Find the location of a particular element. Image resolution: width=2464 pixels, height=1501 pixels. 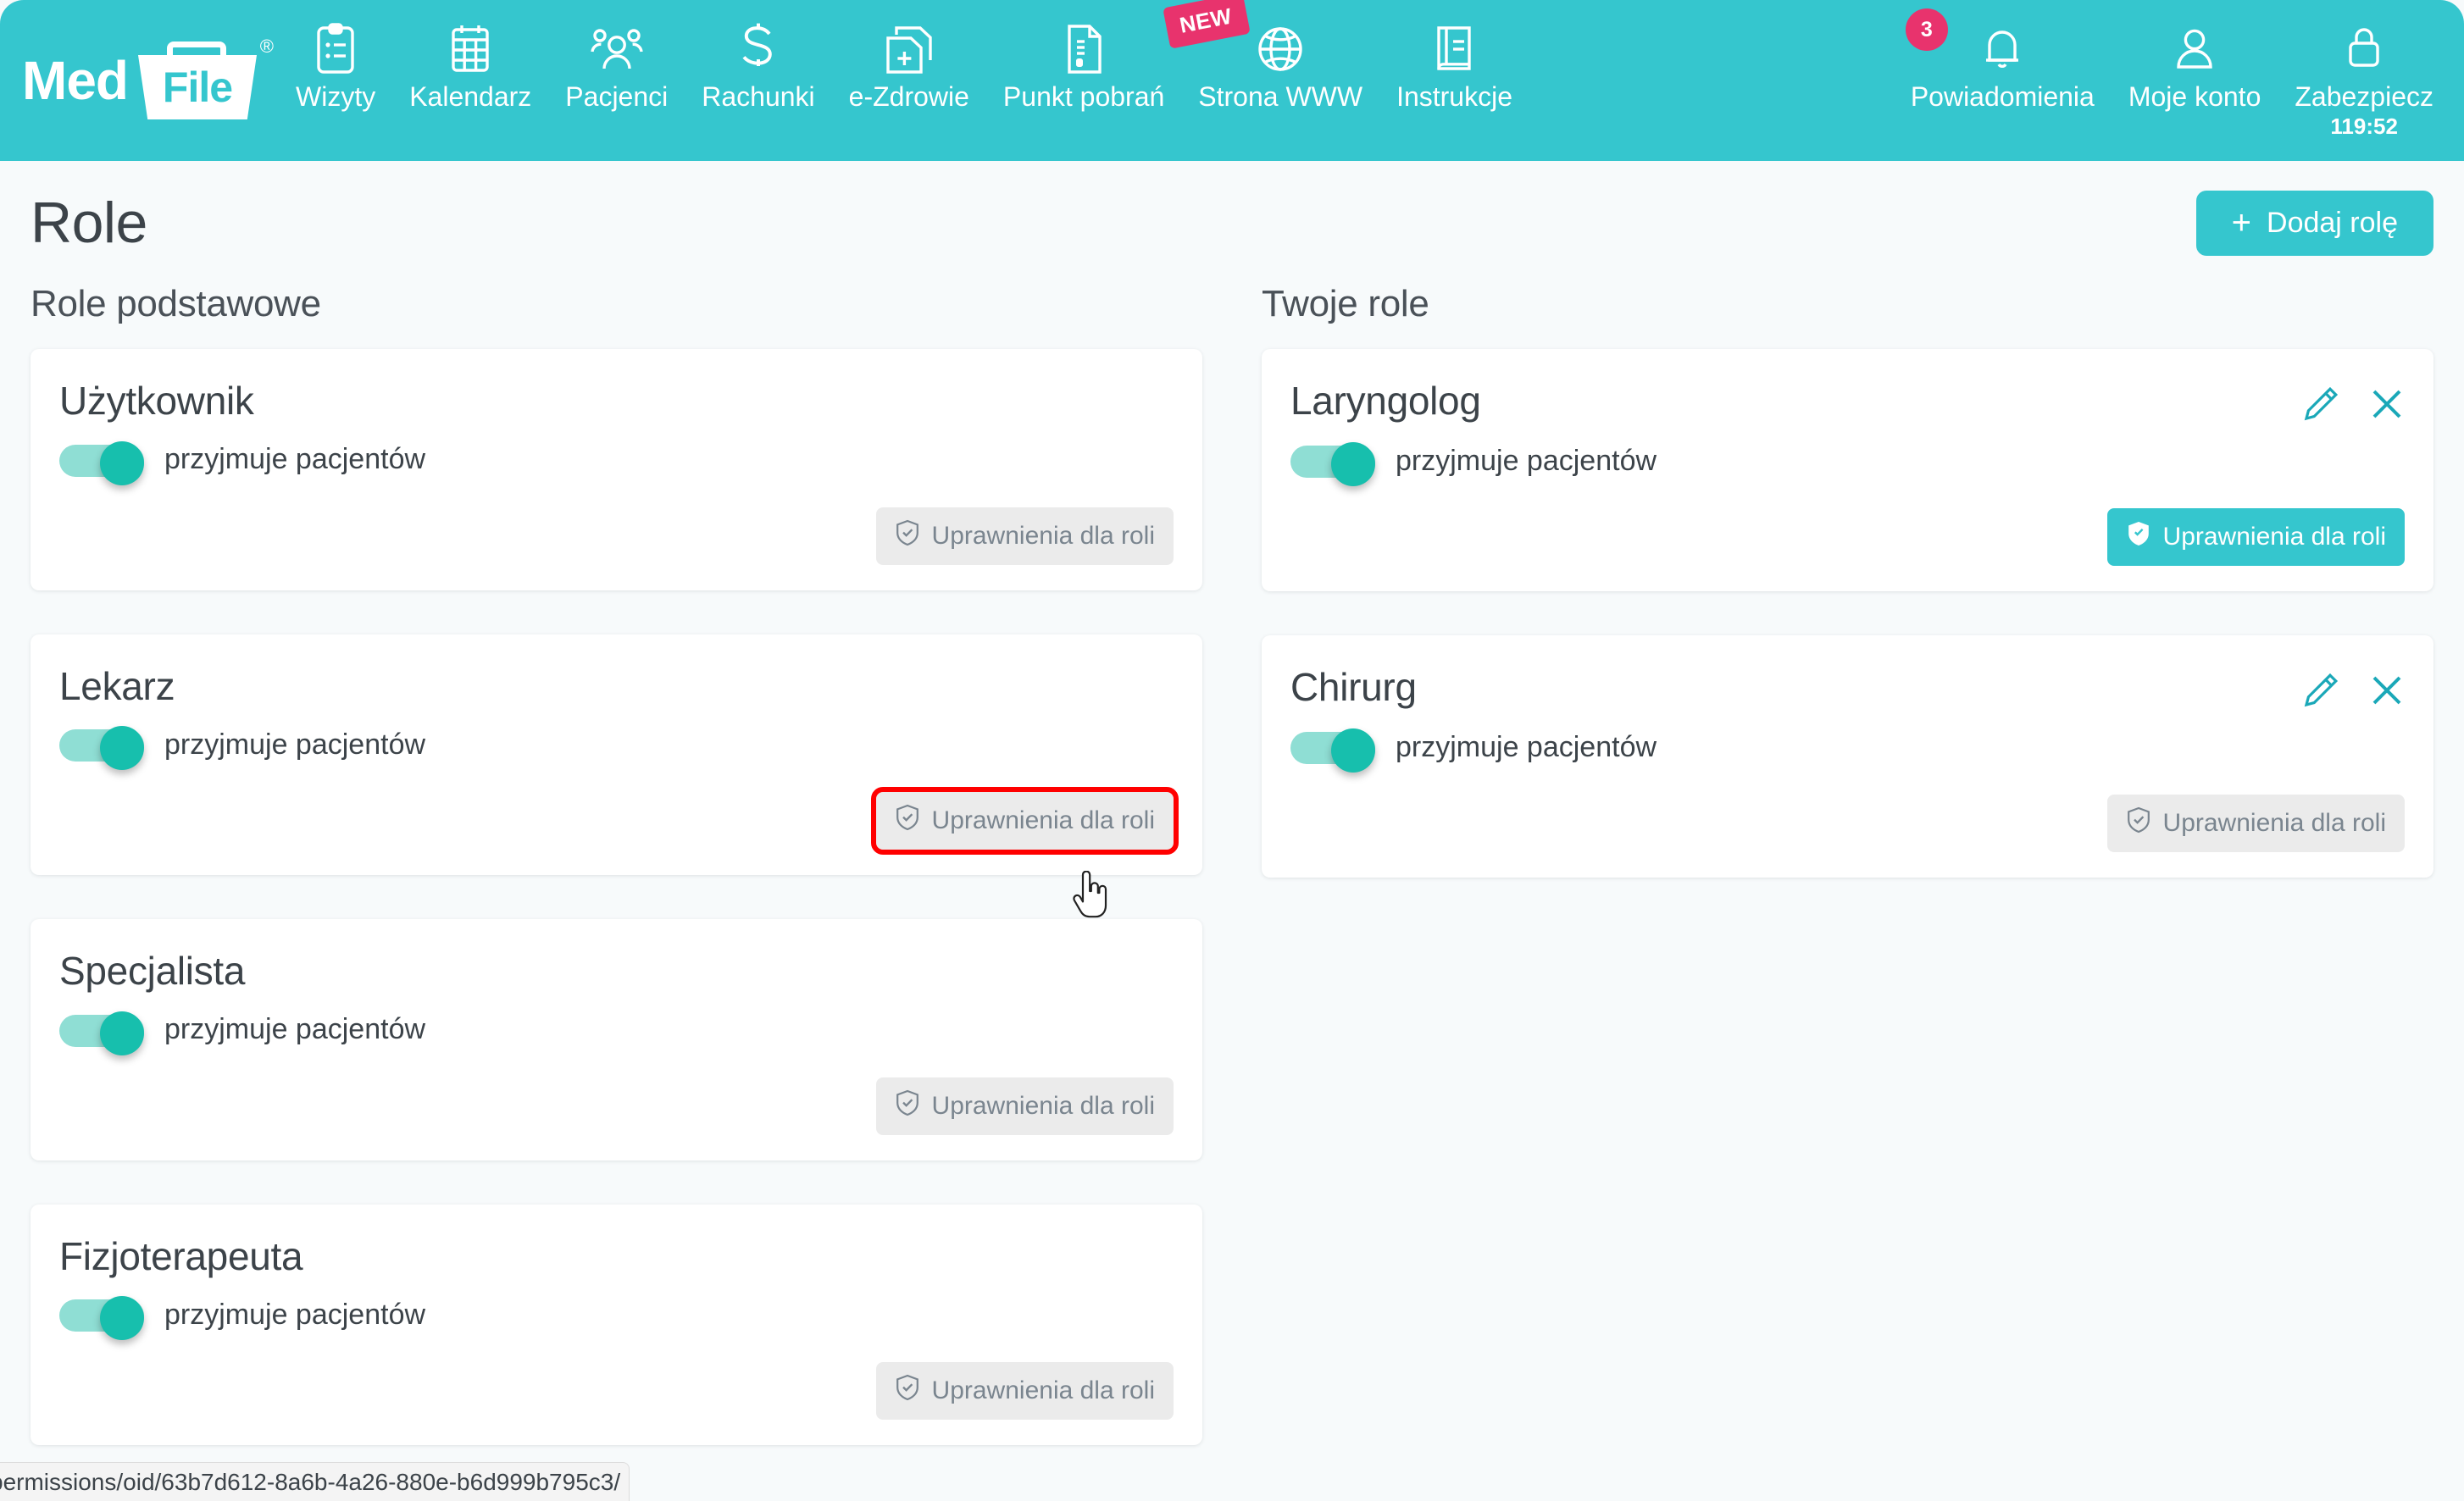

file-lines-icon is located at coordinates (1084, 49).